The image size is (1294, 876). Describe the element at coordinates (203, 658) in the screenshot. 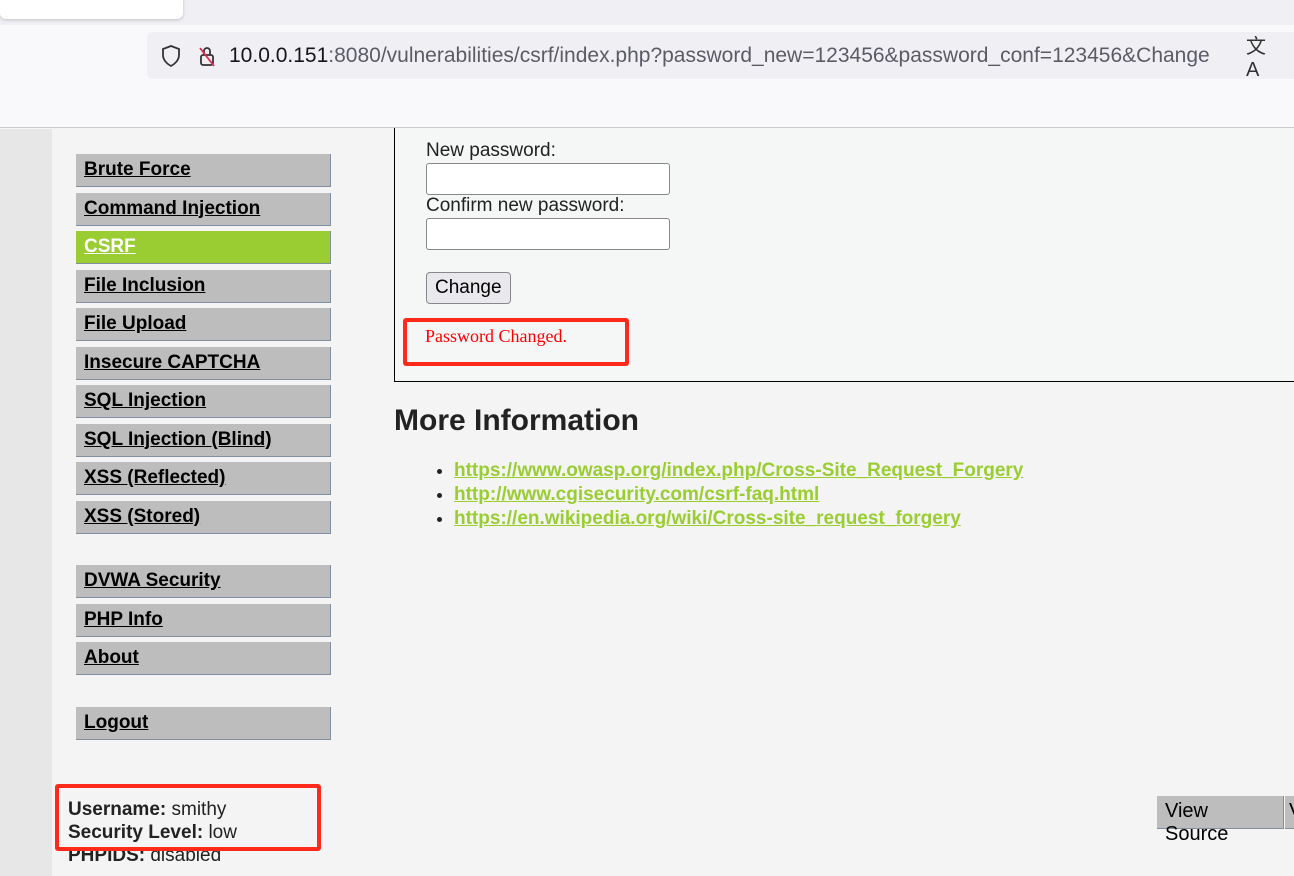

I see `sidebar-item-about: About` at that location.